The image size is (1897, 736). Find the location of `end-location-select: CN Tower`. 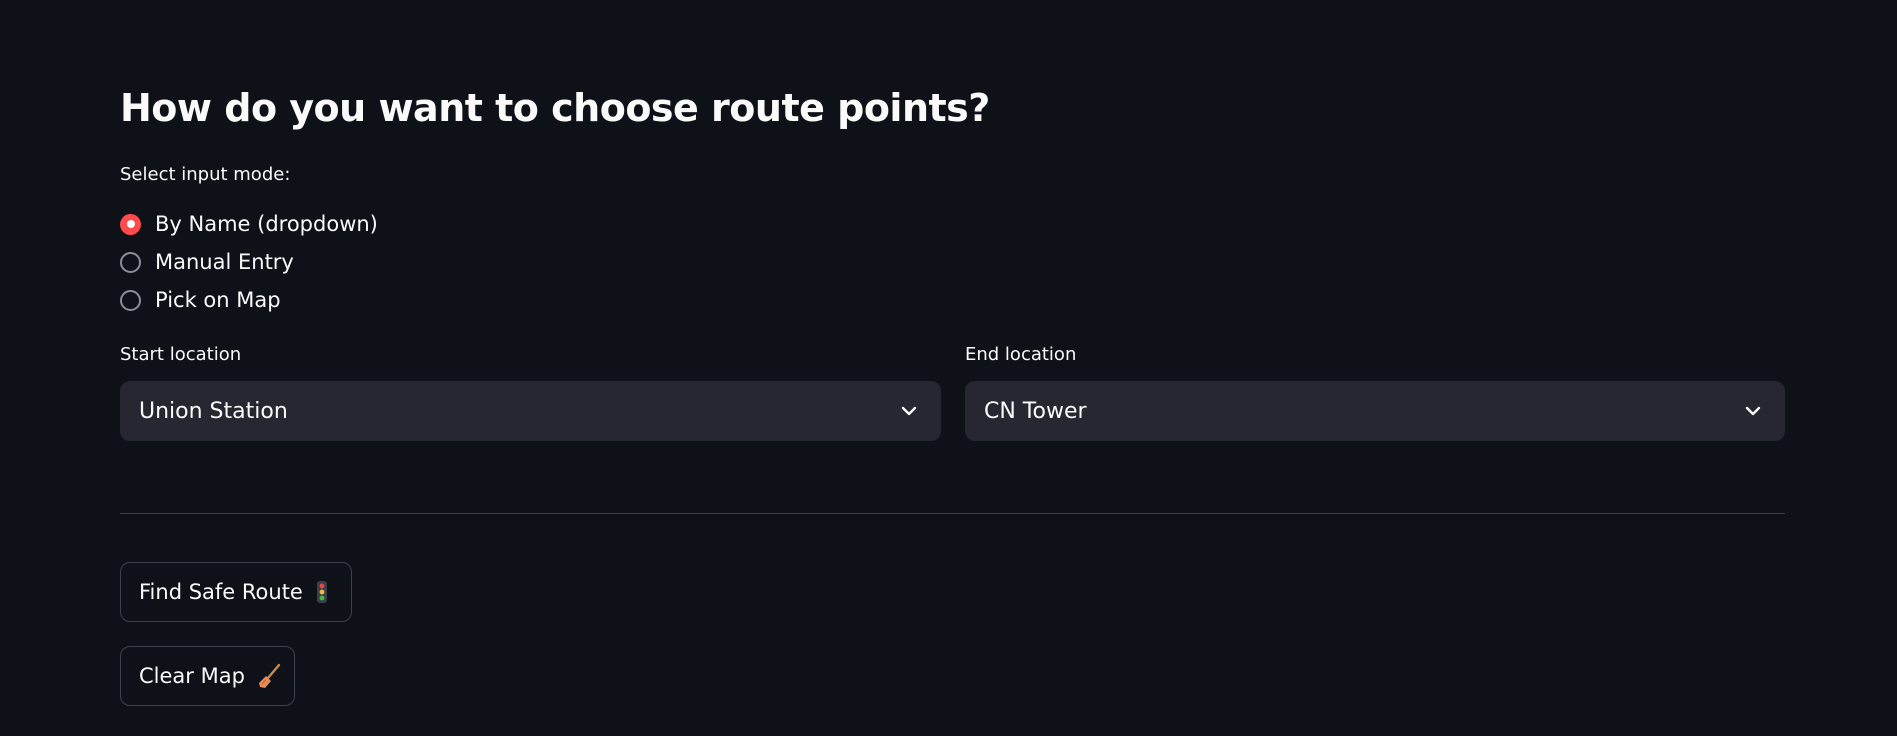

end-location-select: CN Tower is located at coordinates (1375, 411).